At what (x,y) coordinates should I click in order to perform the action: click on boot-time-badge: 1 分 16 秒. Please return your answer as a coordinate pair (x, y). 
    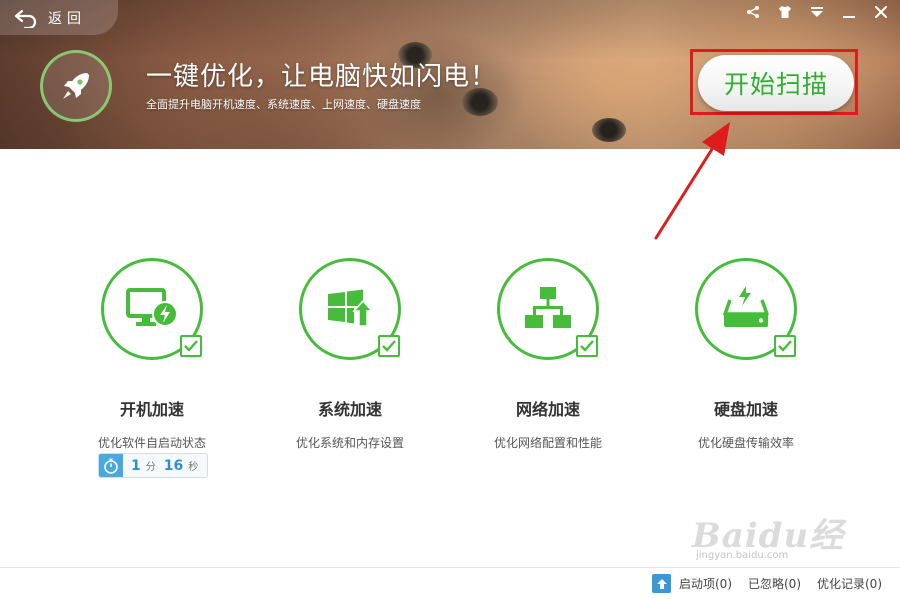
    Looking at the image, I should click on (153, 465).